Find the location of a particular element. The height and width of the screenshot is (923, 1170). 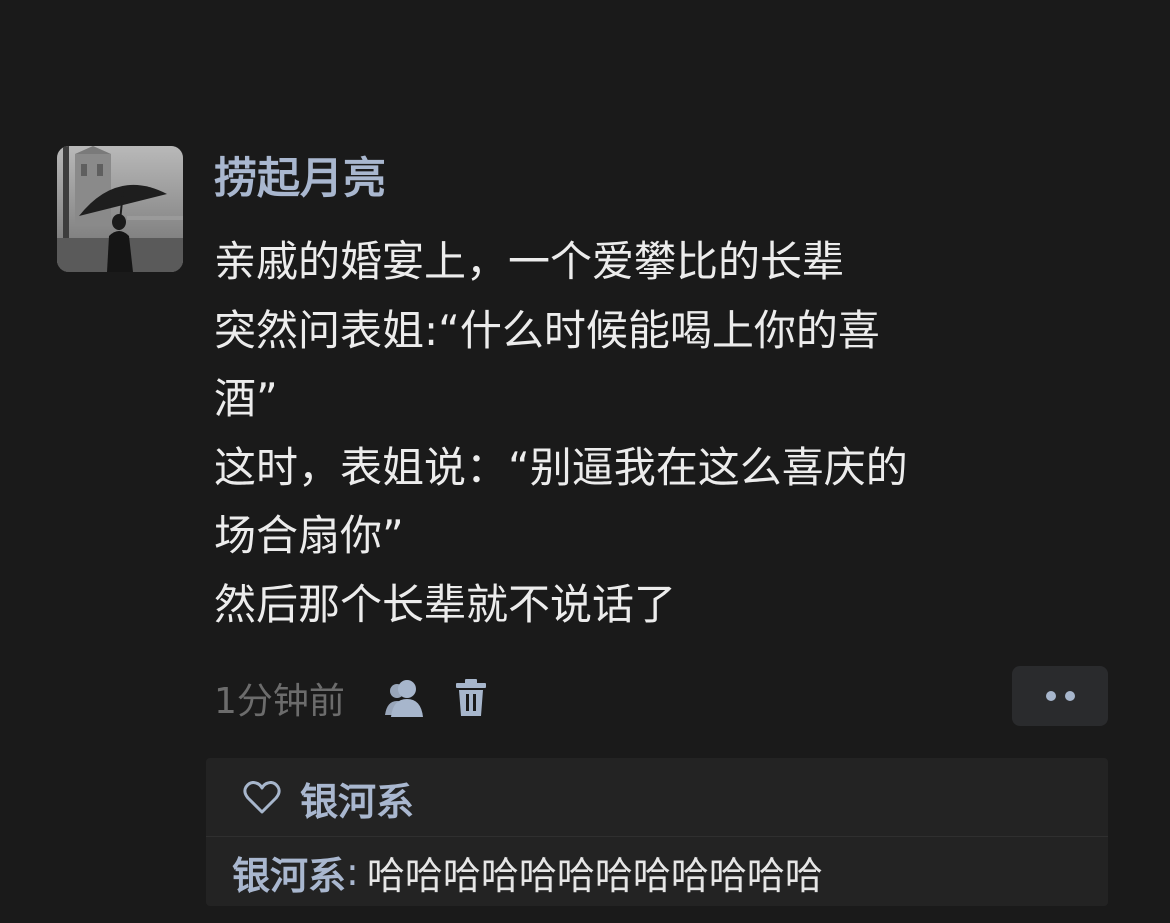

avatar is located at coordinates (120, 209).